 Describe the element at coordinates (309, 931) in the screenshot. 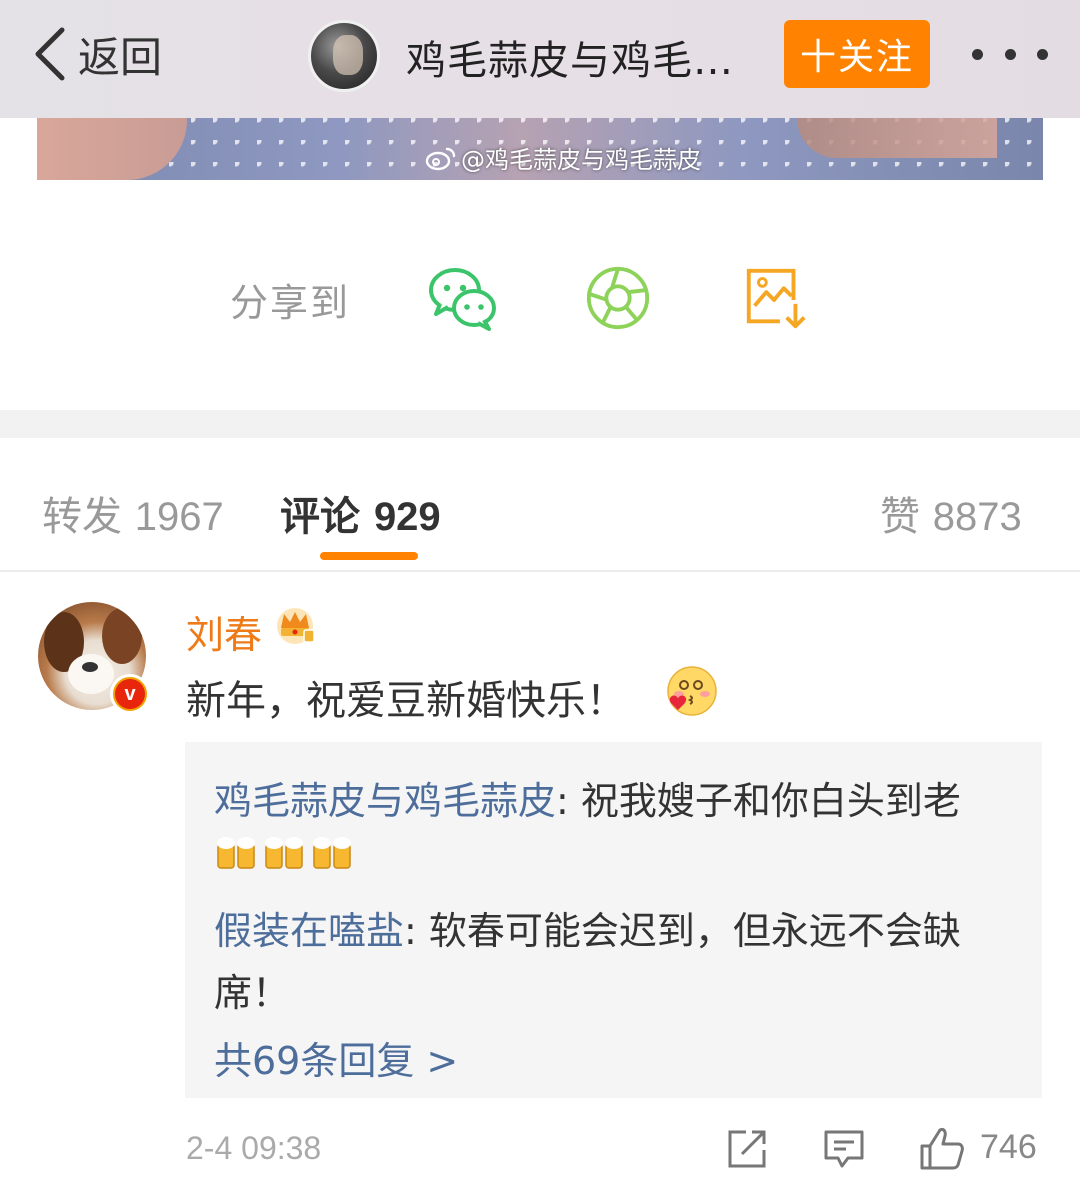

I see `reply-author: 假装在嗑盐` at that location.